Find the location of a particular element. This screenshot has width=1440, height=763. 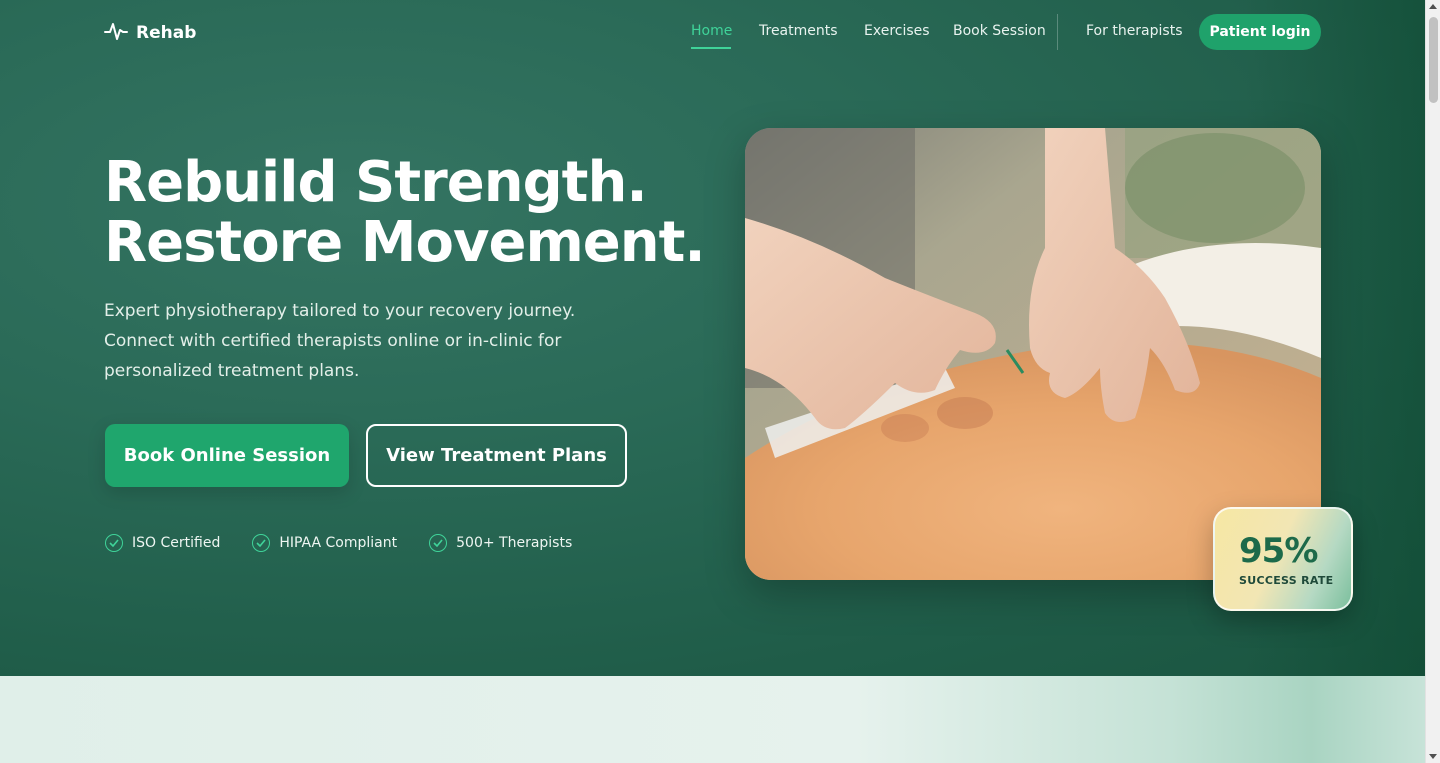

badge-iso: ISO Certified is located at coordinates (162, 543).